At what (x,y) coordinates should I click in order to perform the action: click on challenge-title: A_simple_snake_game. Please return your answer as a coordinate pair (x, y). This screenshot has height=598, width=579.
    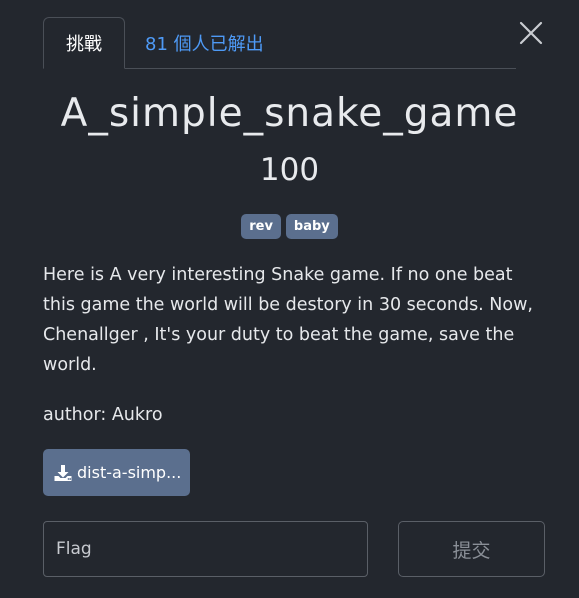
    Looking at the image, I should click on (289, 113).